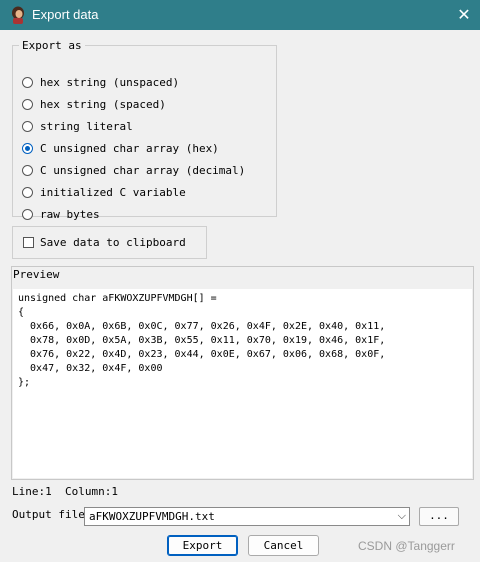 The width and height of the screenshot is (480, 562). I want to click on radio-label: string literal, so click(86, 126).